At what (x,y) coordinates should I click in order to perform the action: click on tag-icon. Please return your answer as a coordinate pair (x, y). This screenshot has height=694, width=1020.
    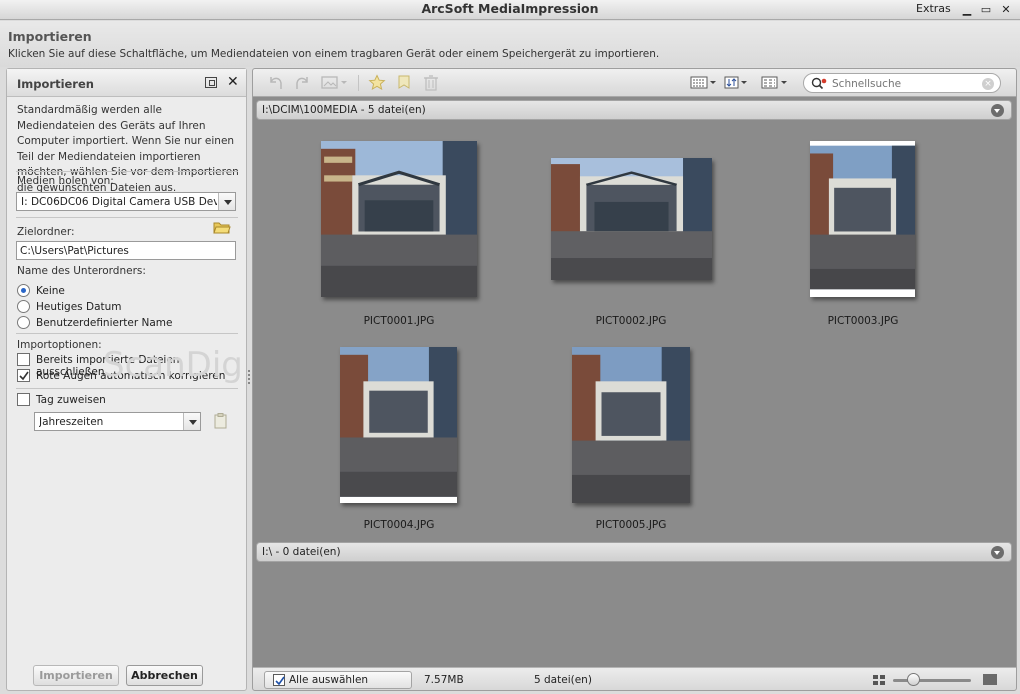
    Looking at the image, I should click on (404, 82).